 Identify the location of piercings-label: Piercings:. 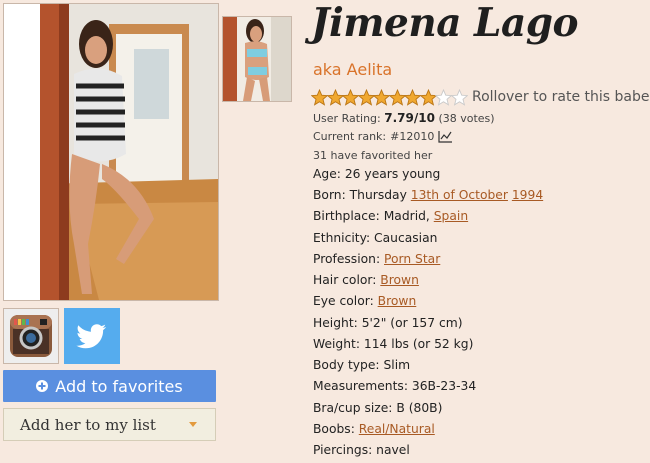
(343, 450).